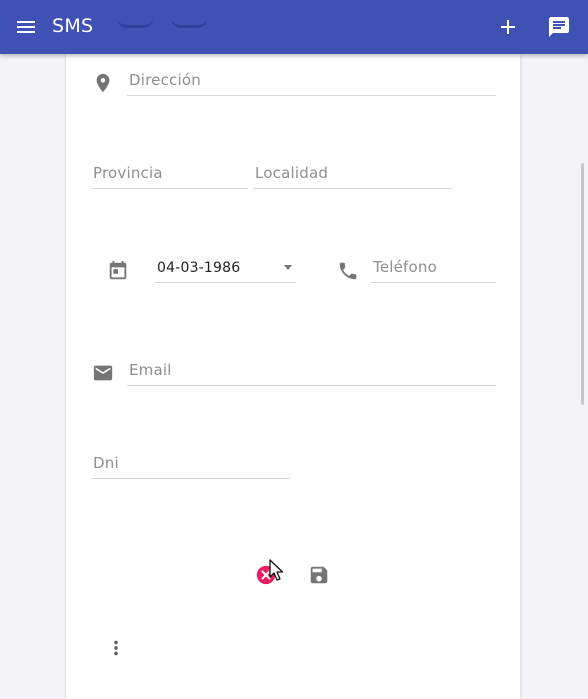 Image resolution: width=588 pixels, height=699 pixels. What do you see at coordinates (288, 267) in the screenshot?
I see `chevron-down-icon` at bounding box center [288, 267].